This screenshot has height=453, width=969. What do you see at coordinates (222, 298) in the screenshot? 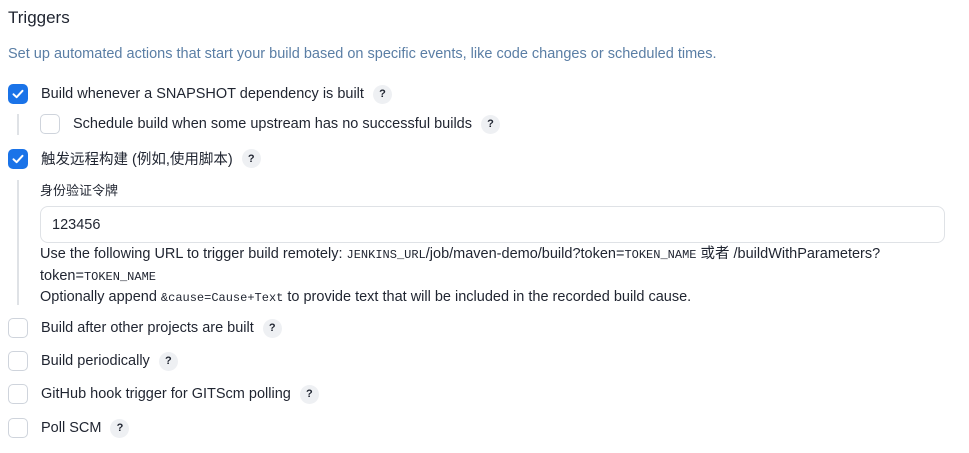
I see `append-code: &cause=Cause+Text` at bounding box center [222, 298].